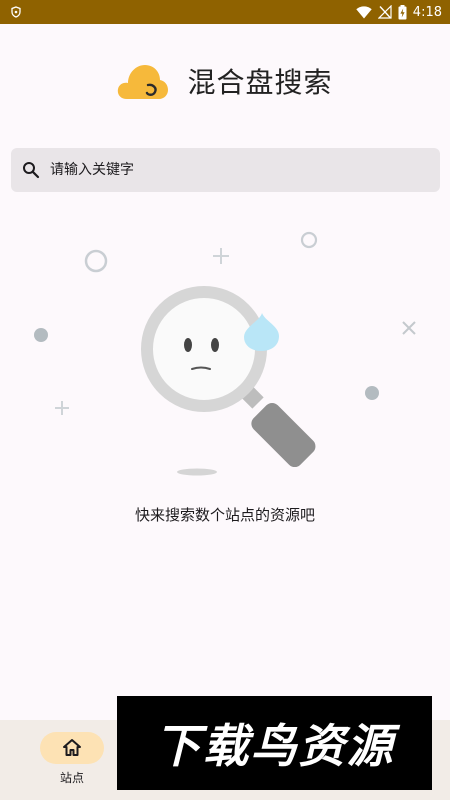 The image size is (450, 800). What do you see at coordinates (427, 12) in the screenshot?
I see `status-time: 4:18` at bounding box center [427, 12].